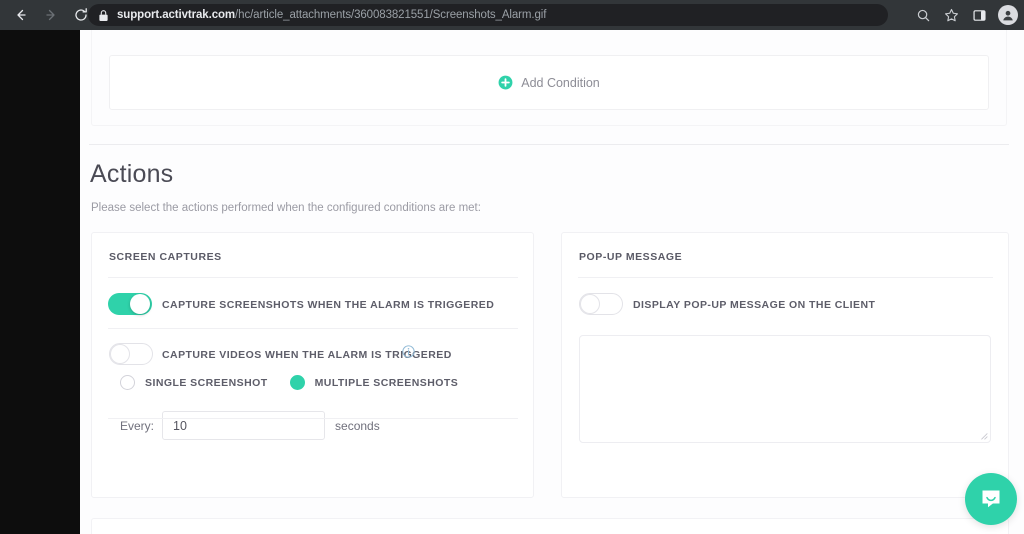 The width and height of the screenshot is (1024, 534). Describe the element at coordinates (132, 174) in the screenshot. I see `page-title: Actions` at that location.